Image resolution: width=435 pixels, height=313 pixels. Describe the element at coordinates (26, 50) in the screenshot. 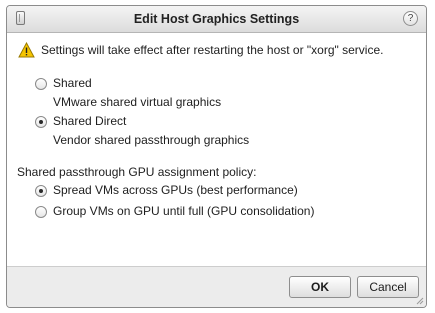

I see `warning-triangle-icon` at that location.